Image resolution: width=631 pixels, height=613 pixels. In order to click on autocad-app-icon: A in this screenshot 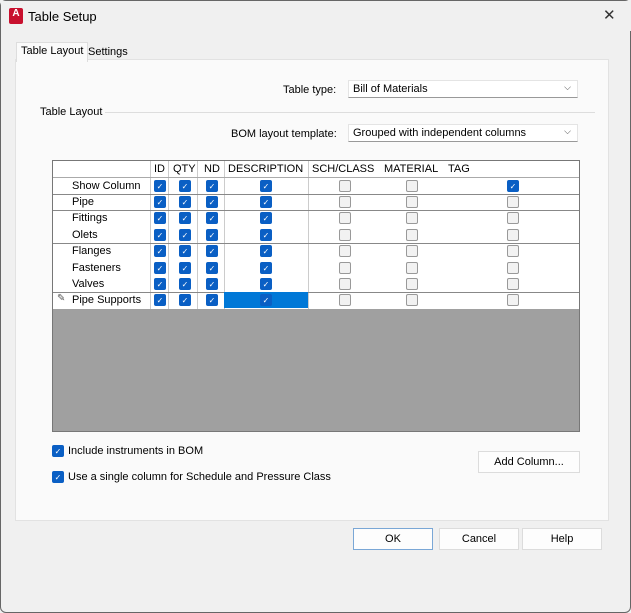, I will do `click(16, 16)`.